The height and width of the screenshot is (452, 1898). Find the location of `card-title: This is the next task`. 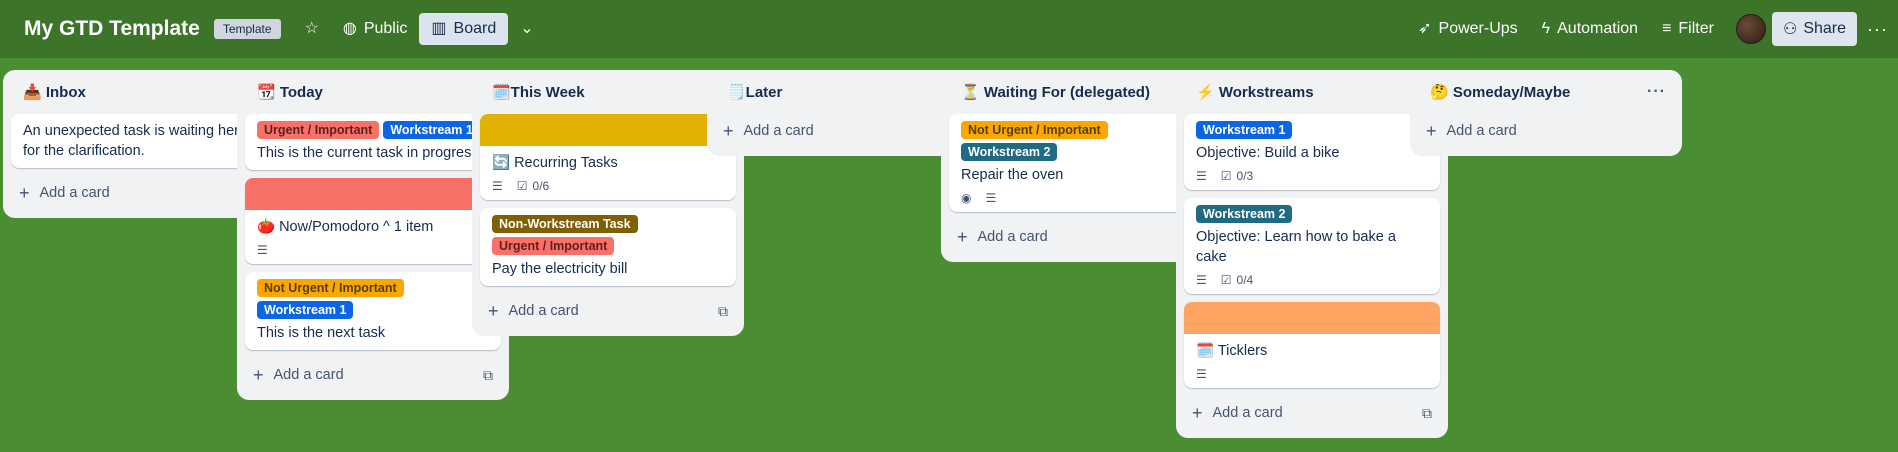

card-title: This is the next task is located at coordinates (321, 333).